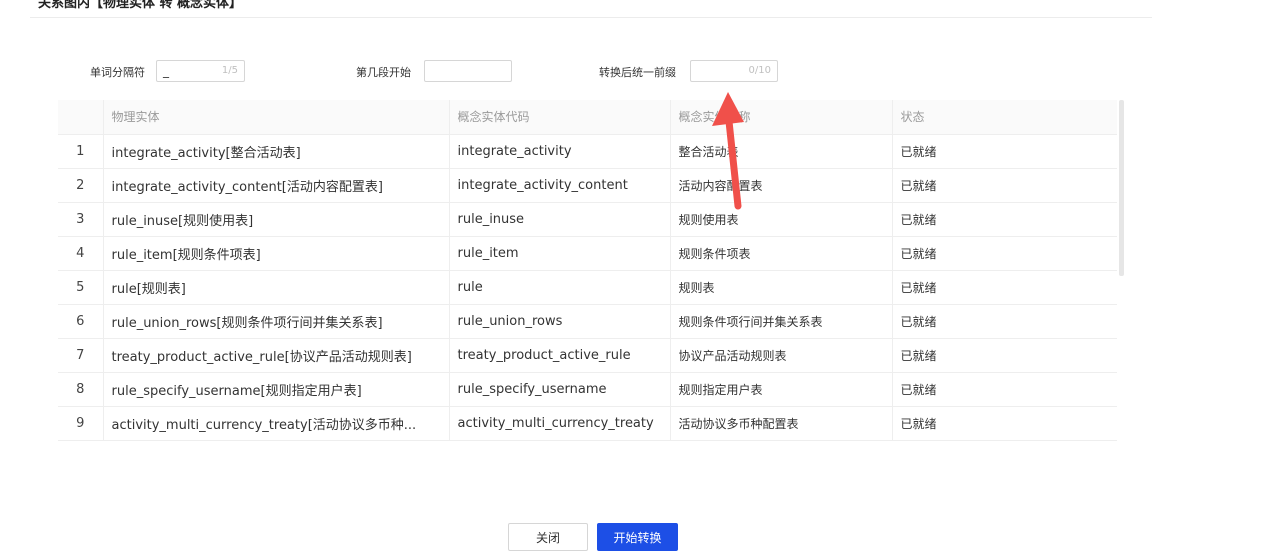 This screenshot has height=551, width=1284. What do you see at coordinates (560, 287) in the screenshot?
I see `concept-code-cell: rule` at bounding box center [560, 287].